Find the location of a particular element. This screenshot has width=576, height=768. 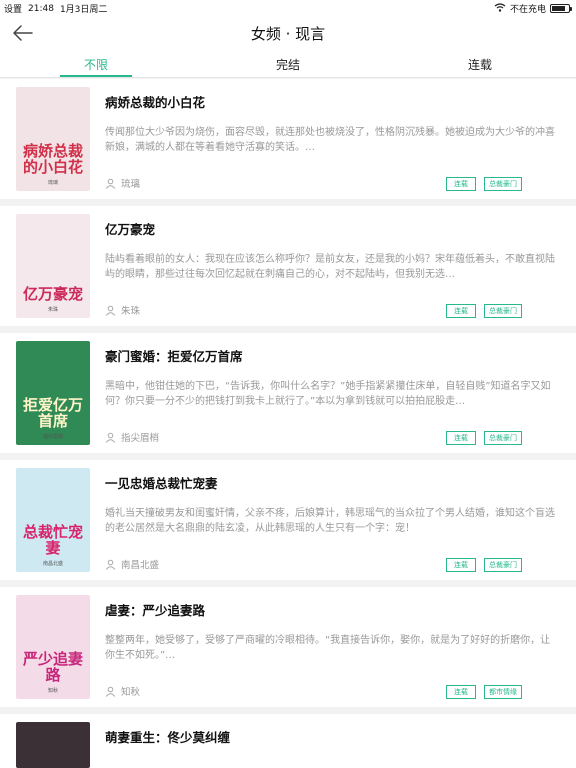

book-author-row: 南昌北盛 is located at coordinates (132, 564).